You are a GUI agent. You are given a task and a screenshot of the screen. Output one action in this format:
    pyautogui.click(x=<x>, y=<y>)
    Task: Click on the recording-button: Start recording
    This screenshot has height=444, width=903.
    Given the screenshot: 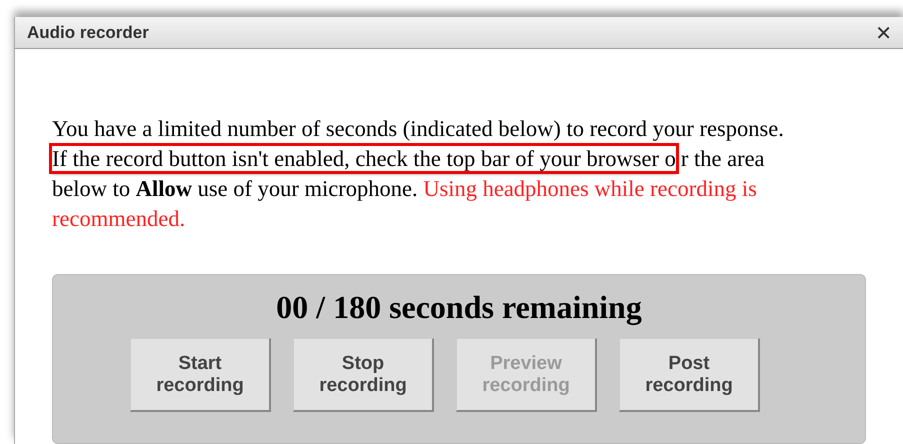 What is the action you would take?
    pyautogui.click(x=200, y=375)
    